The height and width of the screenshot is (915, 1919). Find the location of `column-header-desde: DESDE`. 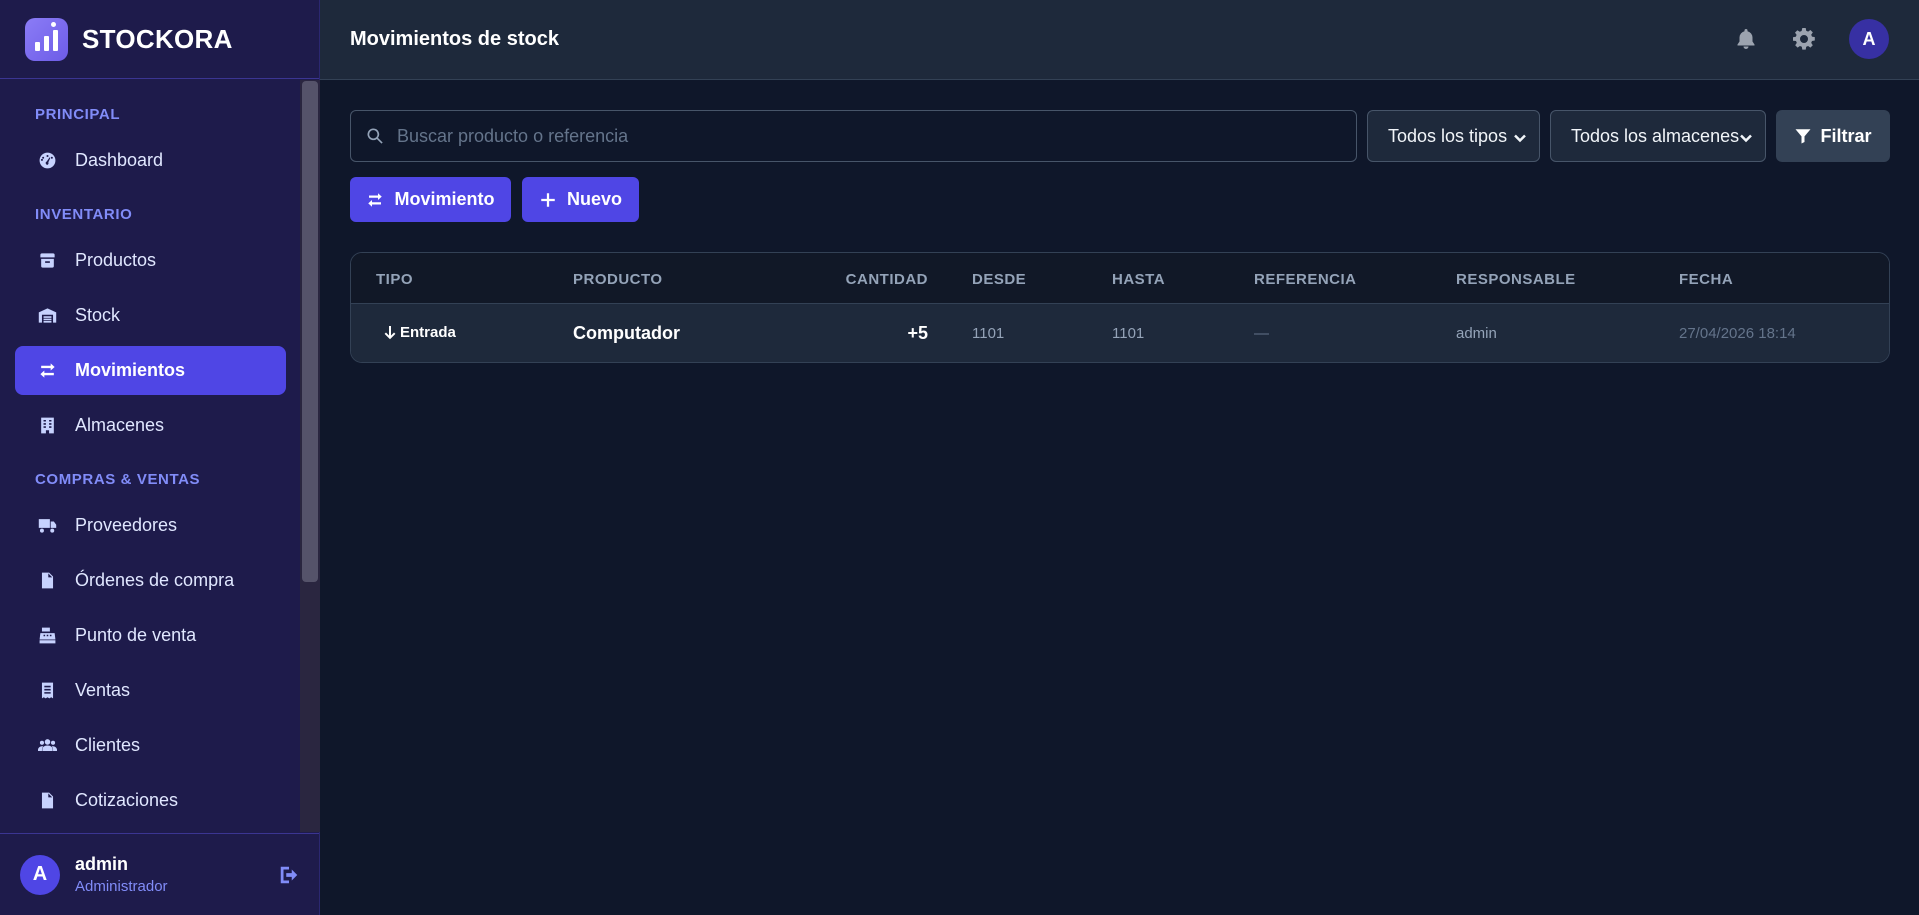

column-header-desde: DESDE is located at coordinates (999, 279).